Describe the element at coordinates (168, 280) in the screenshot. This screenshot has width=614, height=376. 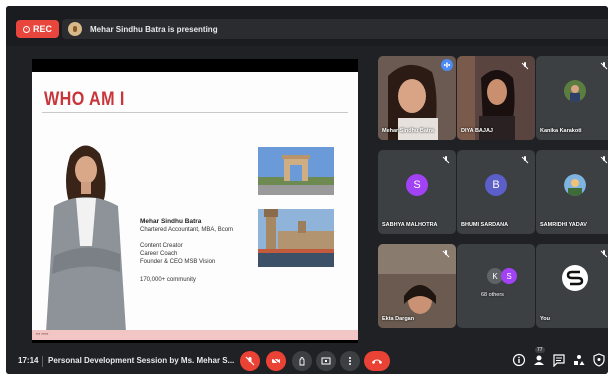
I see `slide-line-community: 170,000+ community` at that location.